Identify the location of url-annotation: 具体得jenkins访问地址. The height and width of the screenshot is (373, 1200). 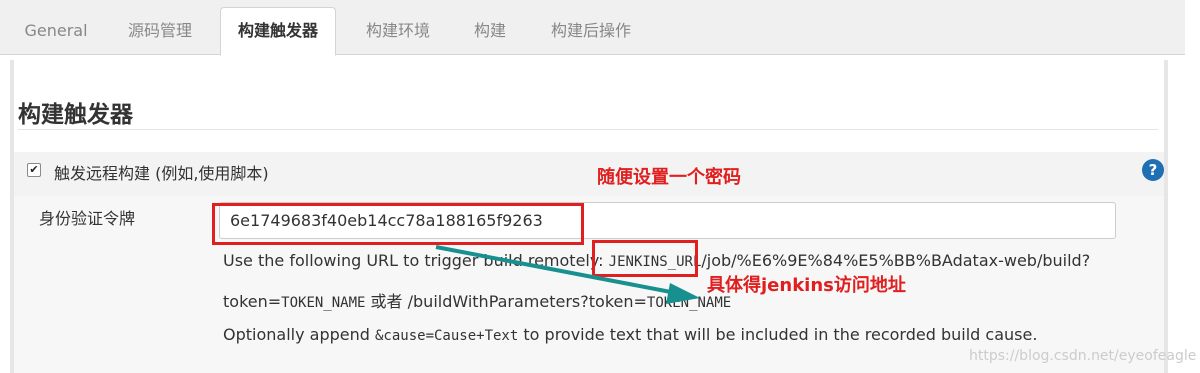
(806, 285).